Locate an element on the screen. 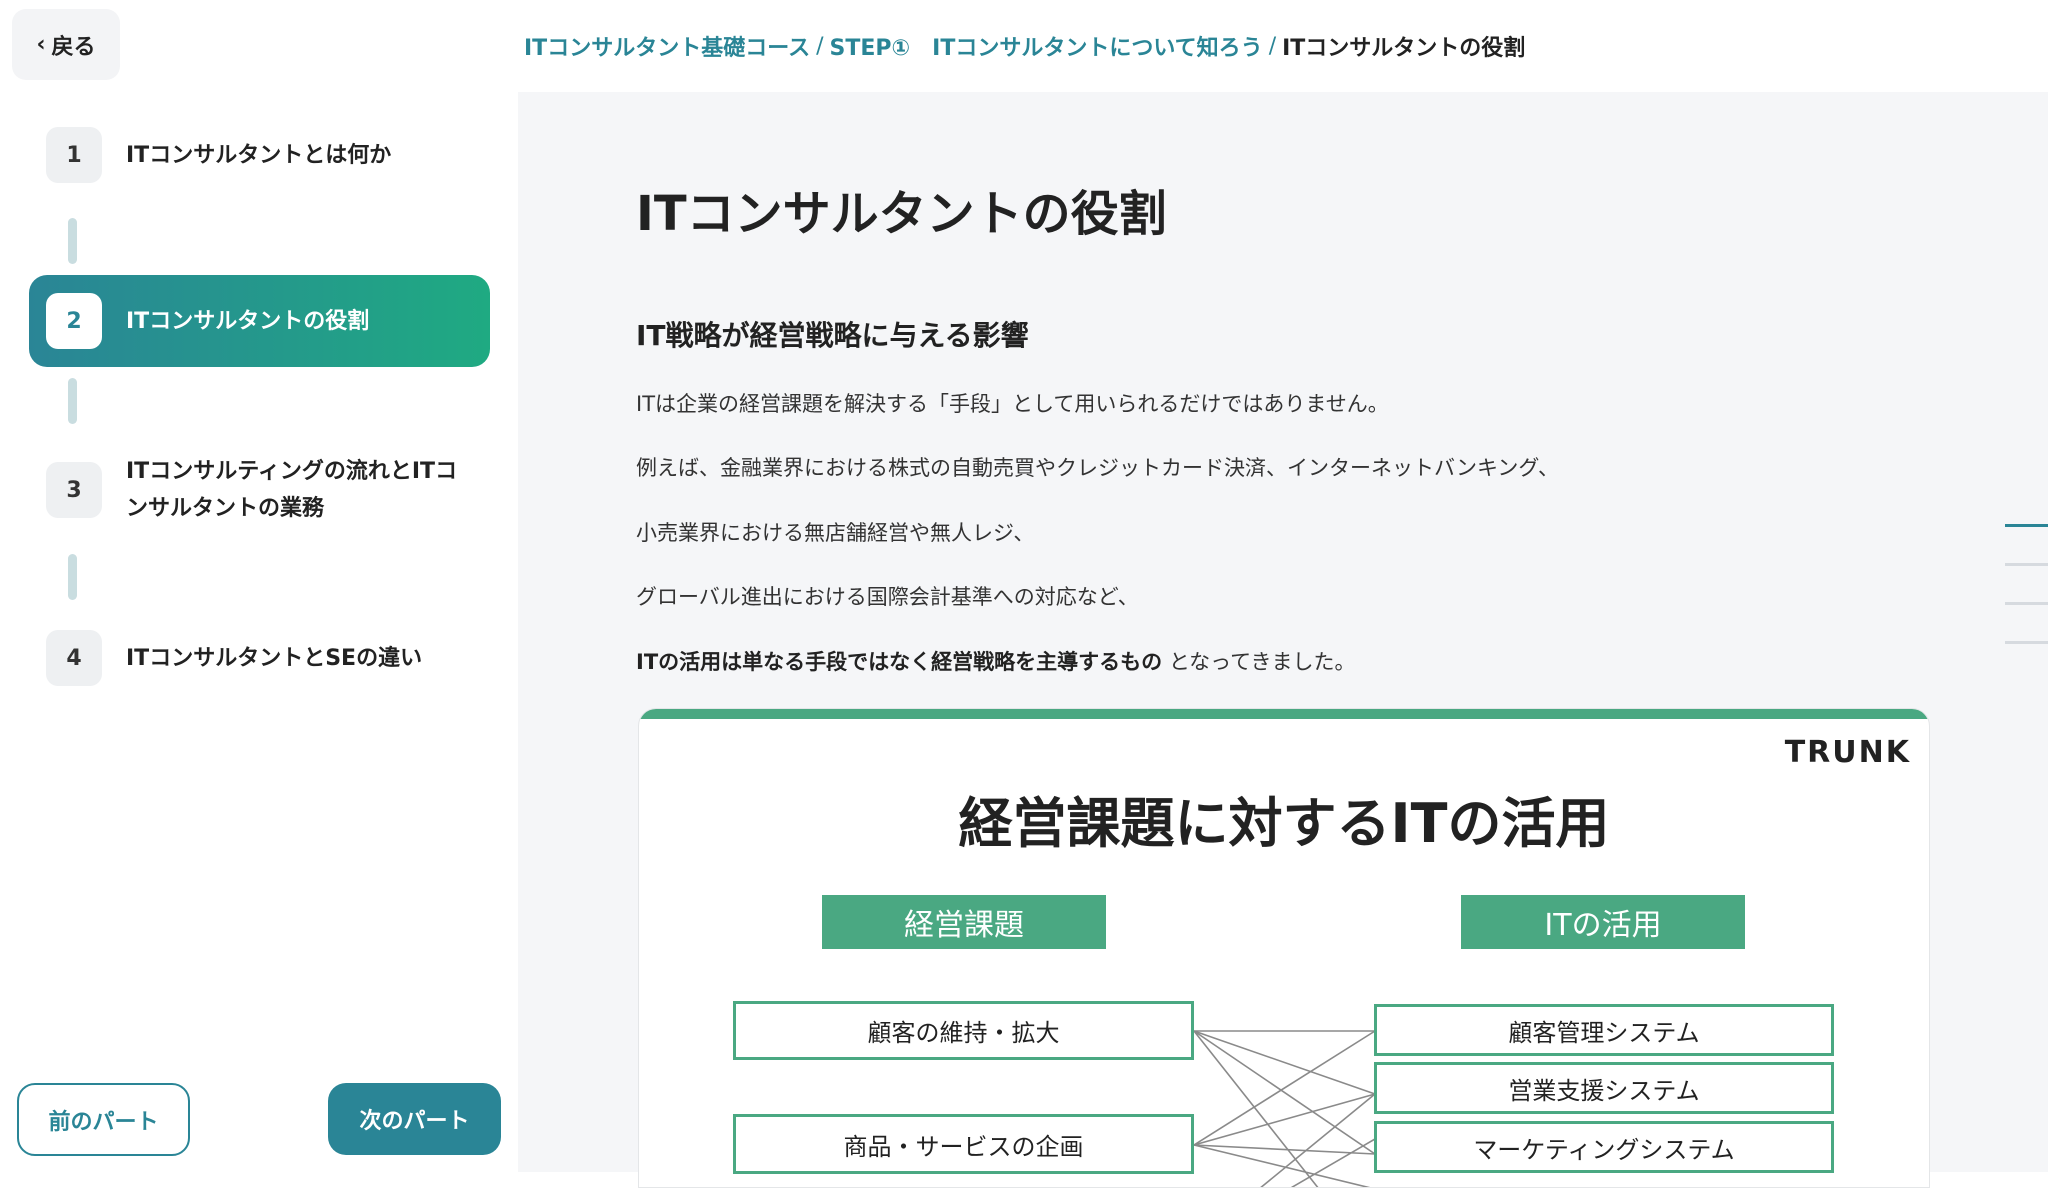 The height and width of the screenshot is (1188, 2048). step-number: 2 is located at coordinates (74, 321).